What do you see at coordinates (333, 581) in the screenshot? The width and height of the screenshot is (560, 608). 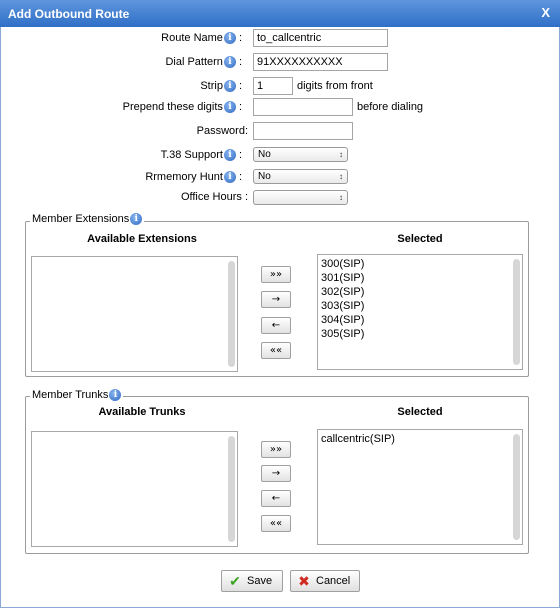 I see `cancel-button-label: Cancel` at bounding box center [333, 581].